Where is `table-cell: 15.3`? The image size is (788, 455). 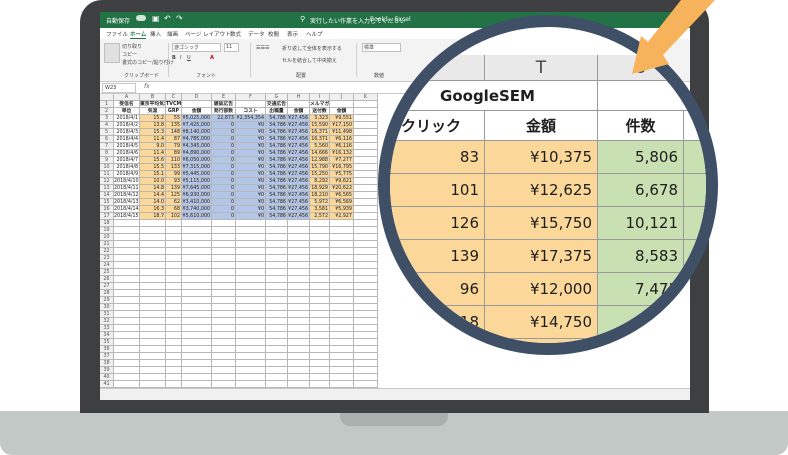
table-cell: 15.3 is located at coordinates (153, 132).